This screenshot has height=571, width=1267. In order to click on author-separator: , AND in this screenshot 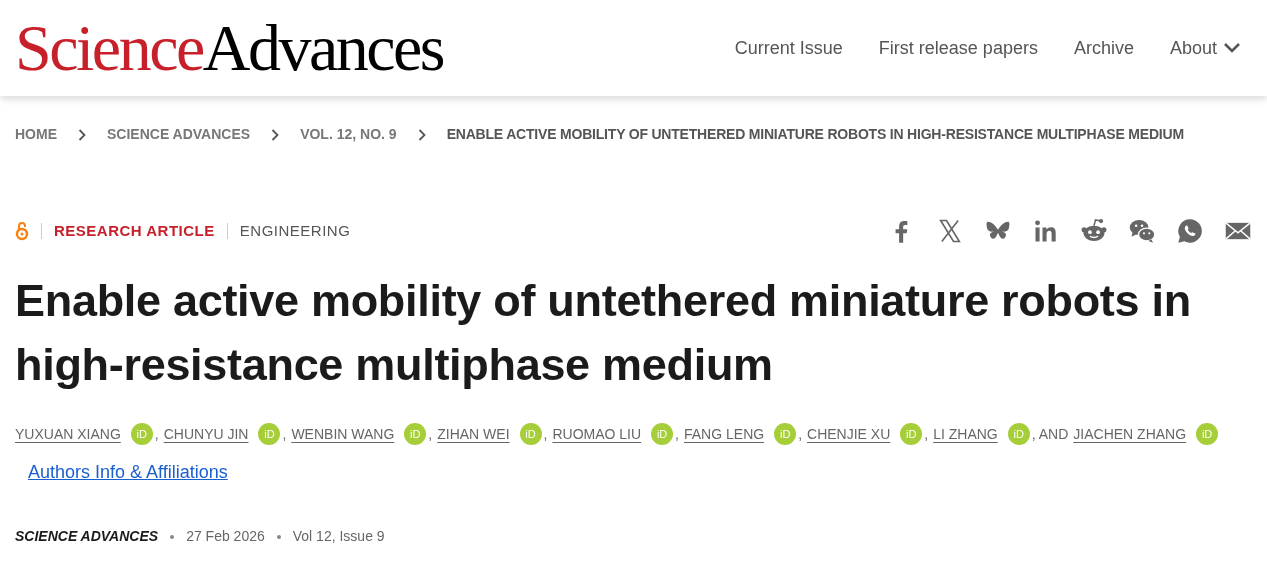, I will do `click(1050, 434)`.